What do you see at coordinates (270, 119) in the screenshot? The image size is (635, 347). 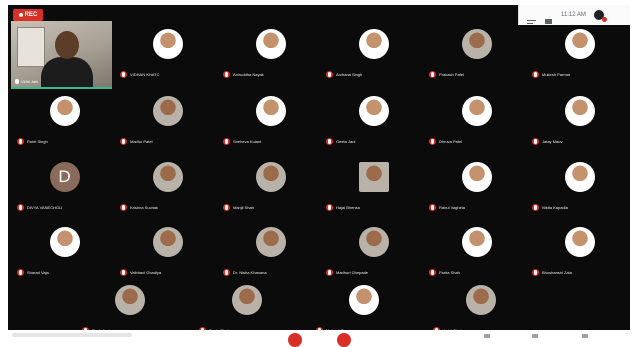 I see `participant-tile: Sneheva Kulant` at bounding box center [270, 119].